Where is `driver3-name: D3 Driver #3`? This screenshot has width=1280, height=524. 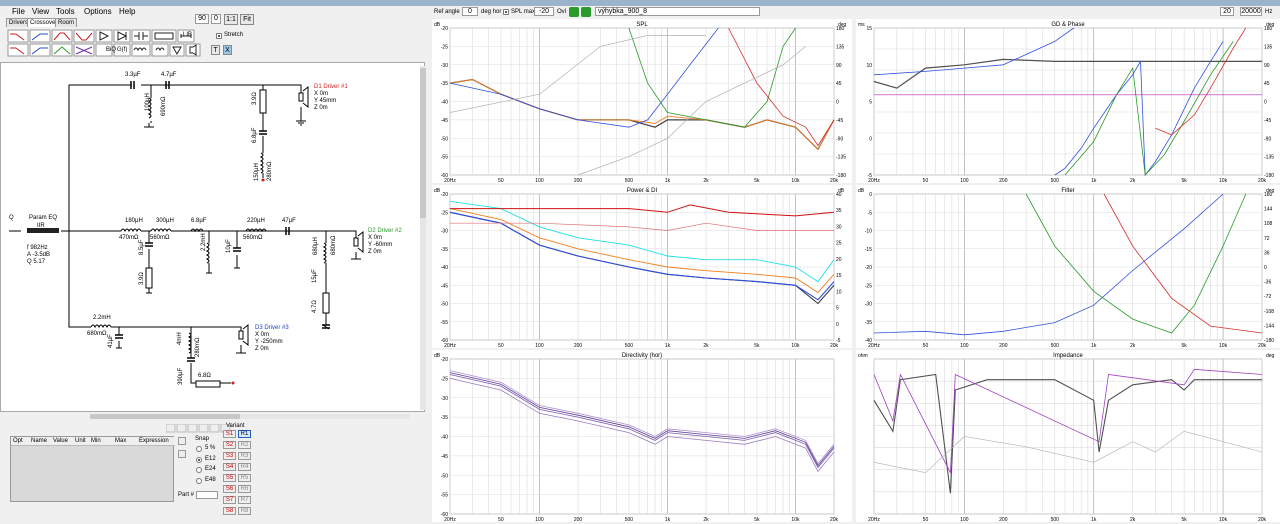 driver3-name: D3 Driver #3 is located at coordinates (272, 328).